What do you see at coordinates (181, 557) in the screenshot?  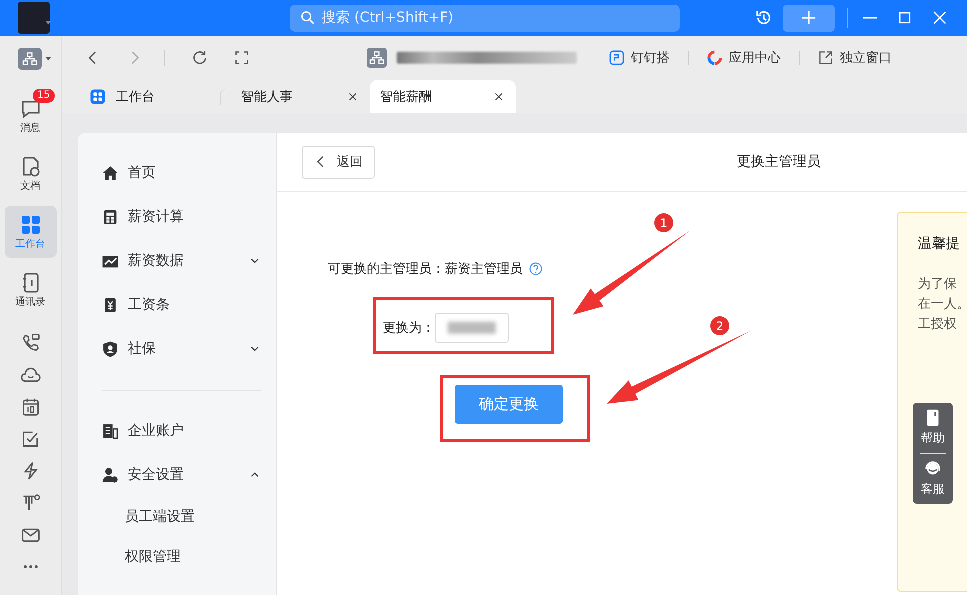 I see `nav-subitem: 权限管理` at bounding box center [181, 557].